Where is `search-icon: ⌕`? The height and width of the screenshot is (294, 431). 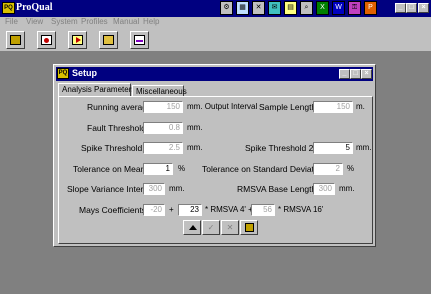 search-icon: ⌕ is located at coordinates (306, 8).